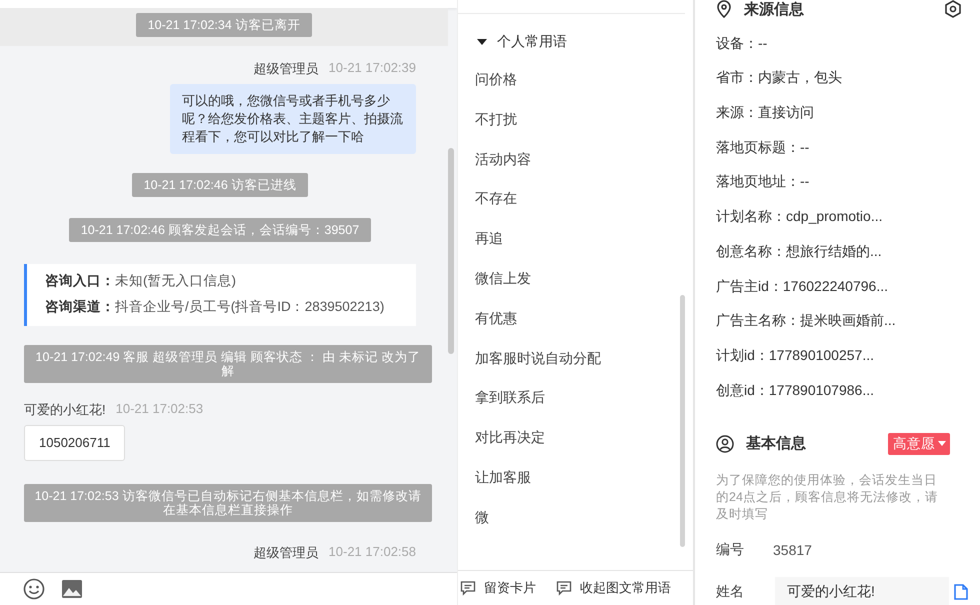 This screenshot has width=980, height=605. Describe the element at coordinates (577, 79) in the screenshot. I see `phrase-item: 问价格` at that location.